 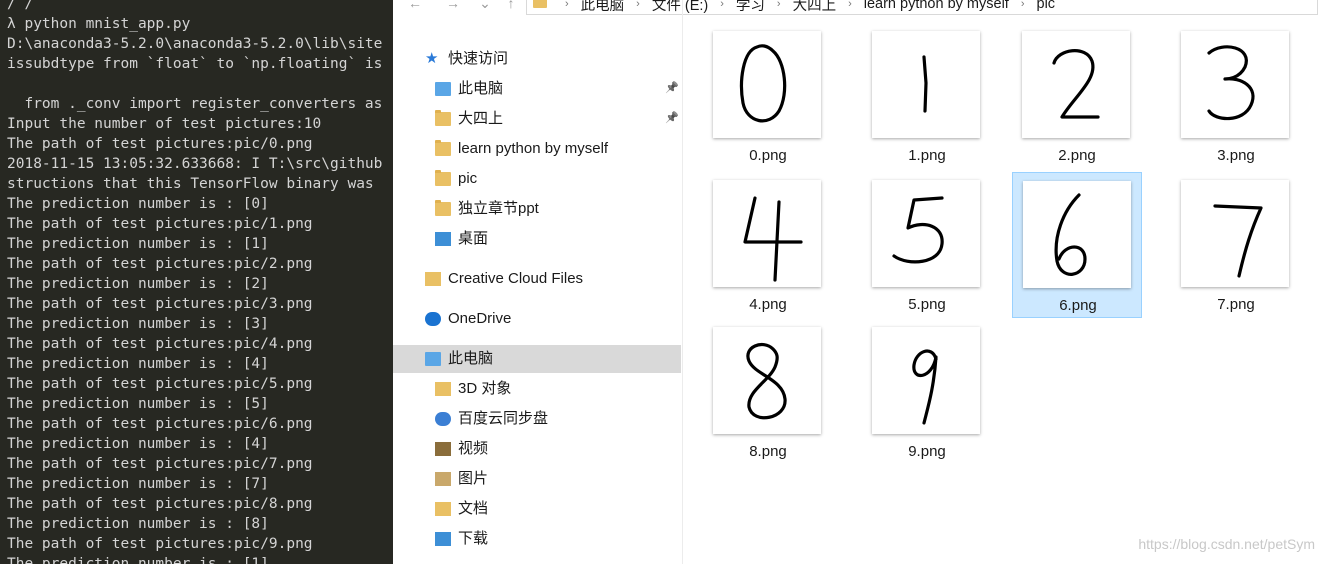 I want to click on nav-item: 独立章节ppt, so click(x=537, y=209).